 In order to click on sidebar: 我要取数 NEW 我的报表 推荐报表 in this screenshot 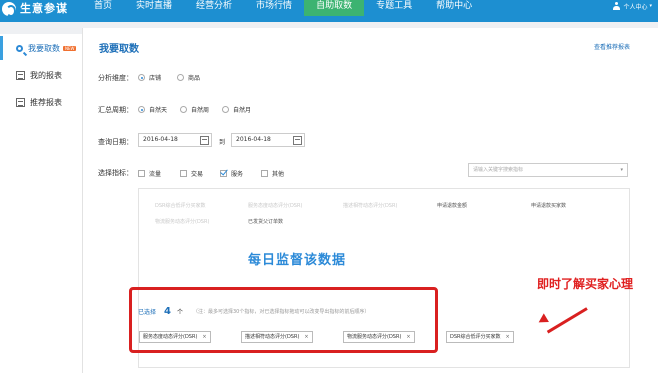, I will do `click(41, 203)`.